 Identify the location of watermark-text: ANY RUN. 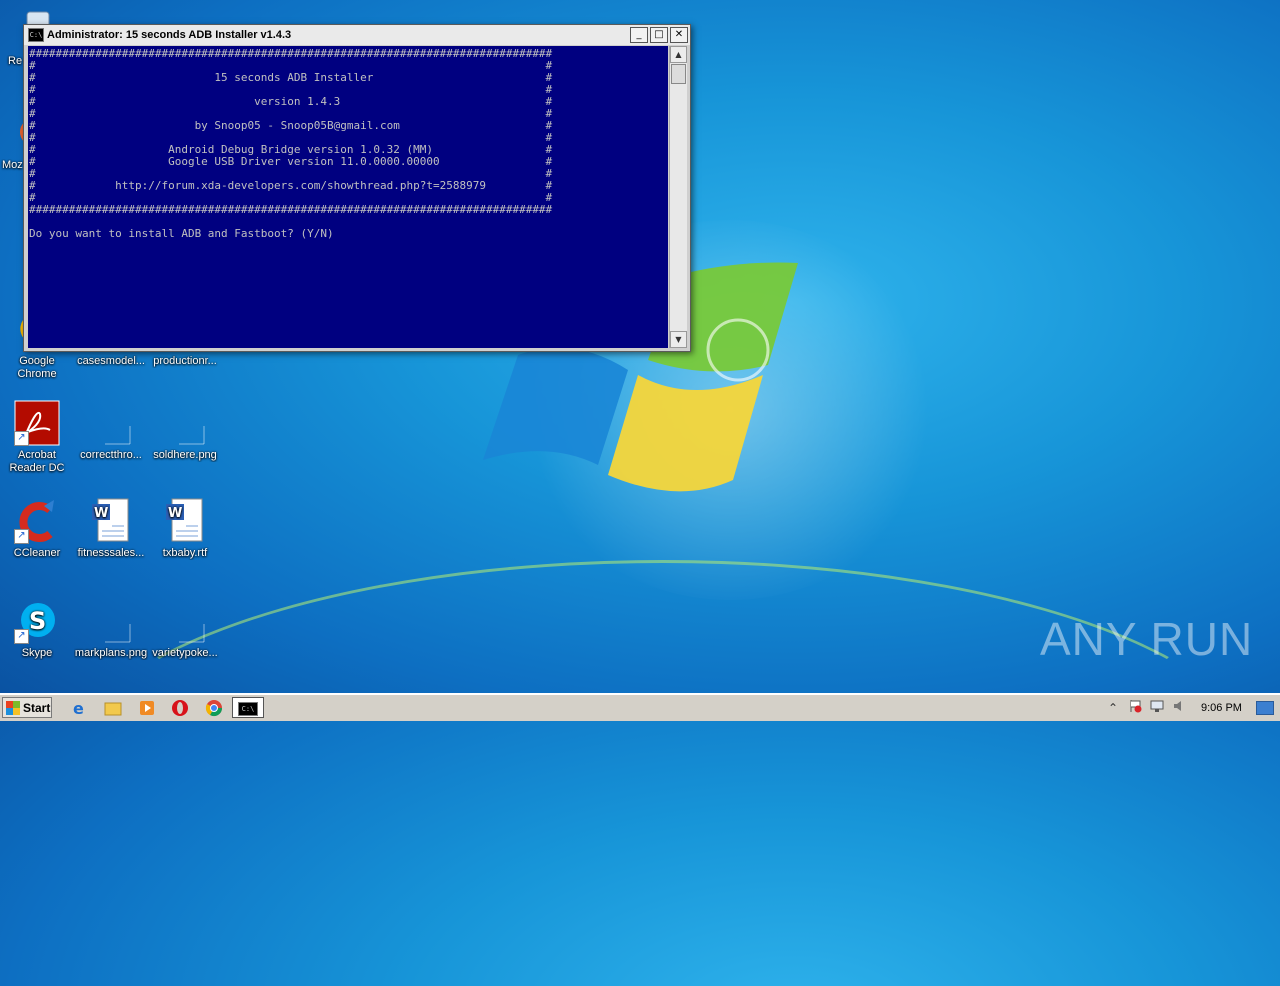
(1147, 639).